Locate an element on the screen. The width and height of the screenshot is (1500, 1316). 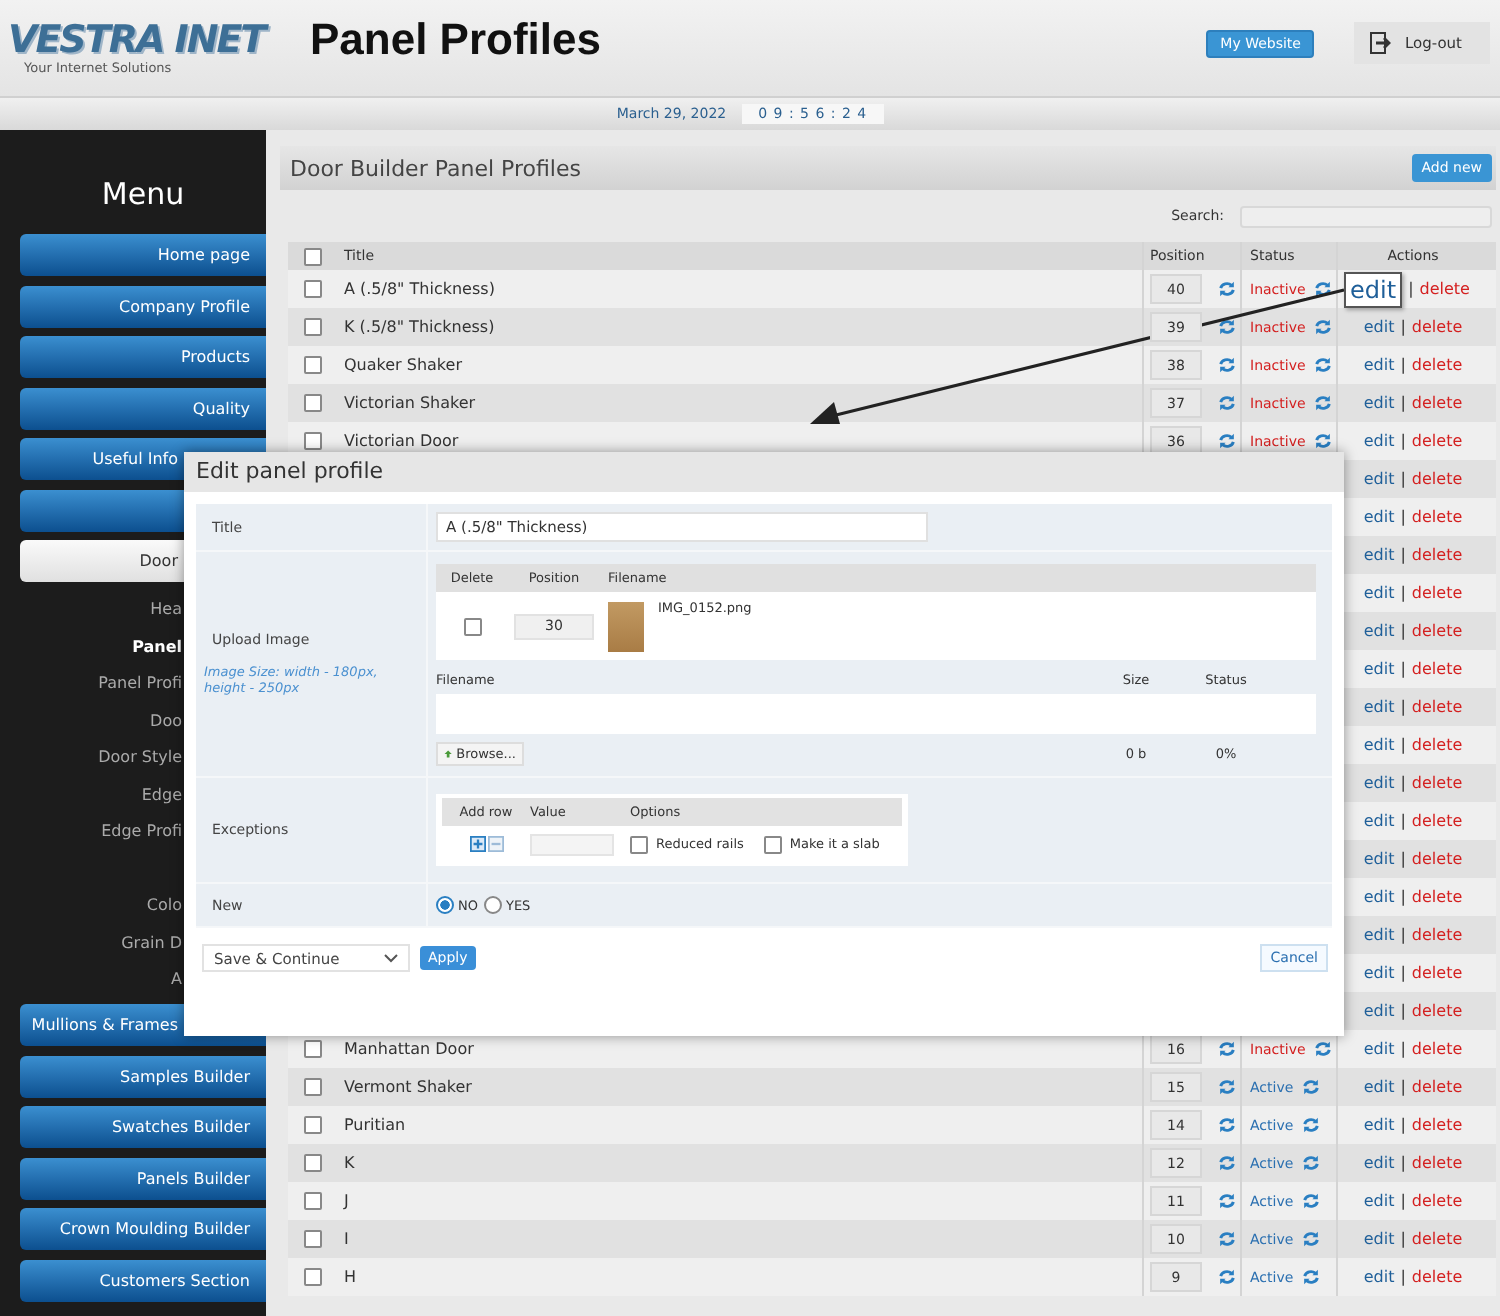
menu-button: Home page is located at coordinates (143, 255).